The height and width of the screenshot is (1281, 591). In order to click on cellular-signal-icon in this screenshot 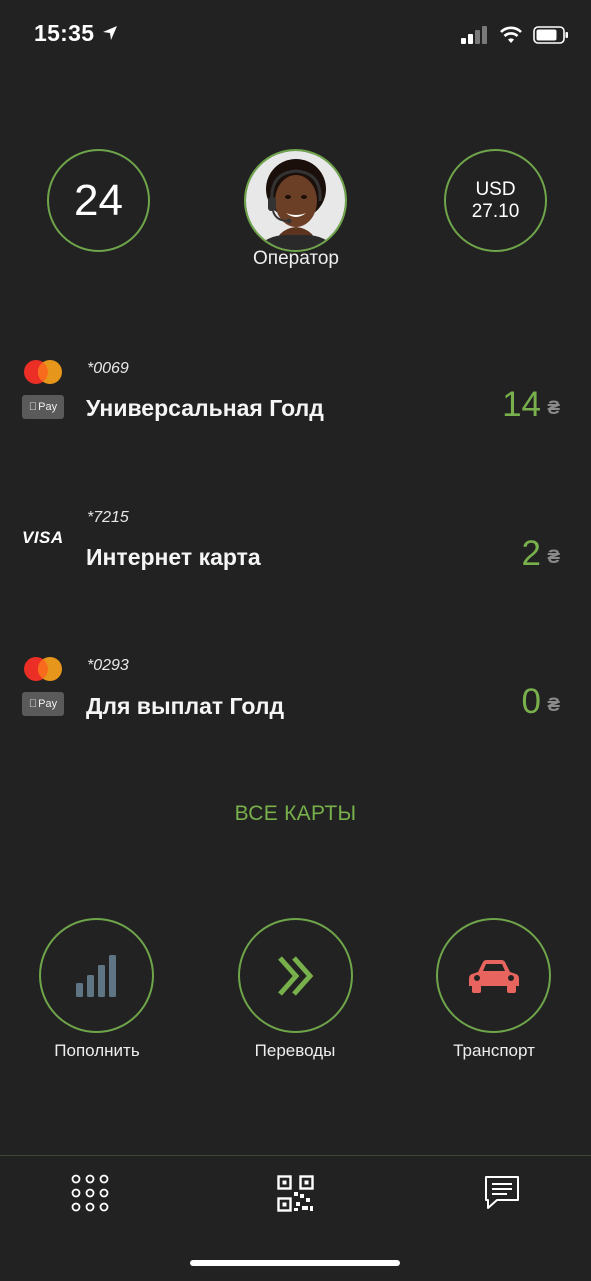, I will do `click(474, 35)`.